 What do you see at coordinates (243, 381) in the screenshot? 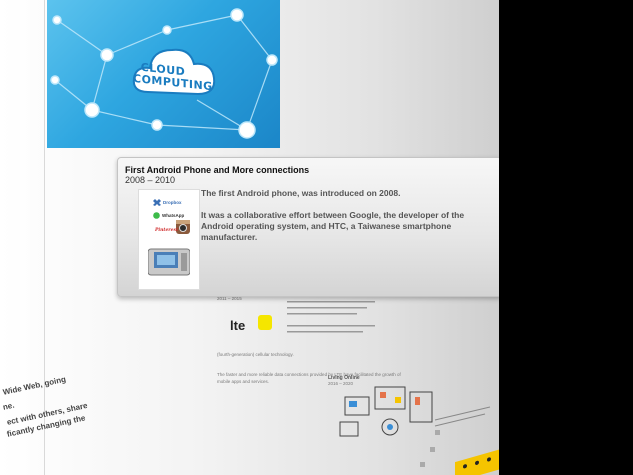
I see `lte-caption-3: mobile apps and services.` at bounding box center [243, 381].